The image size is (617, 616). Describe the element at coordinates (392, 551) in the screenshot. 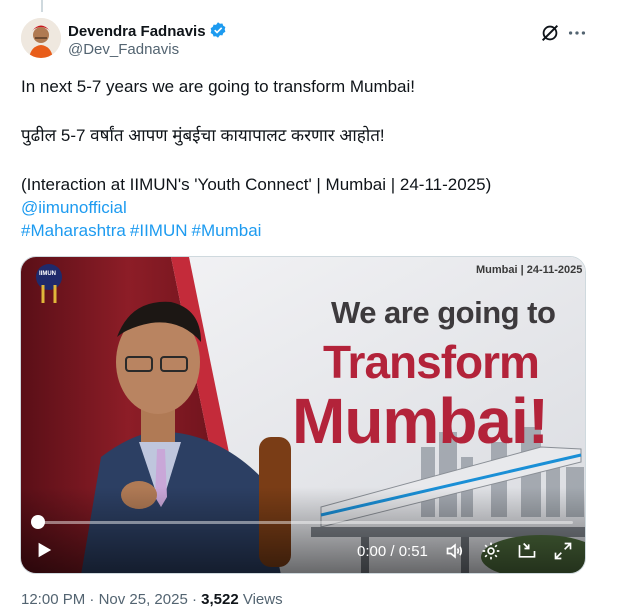

I see `video-time-display: 0:00 / 0:51` at that location.